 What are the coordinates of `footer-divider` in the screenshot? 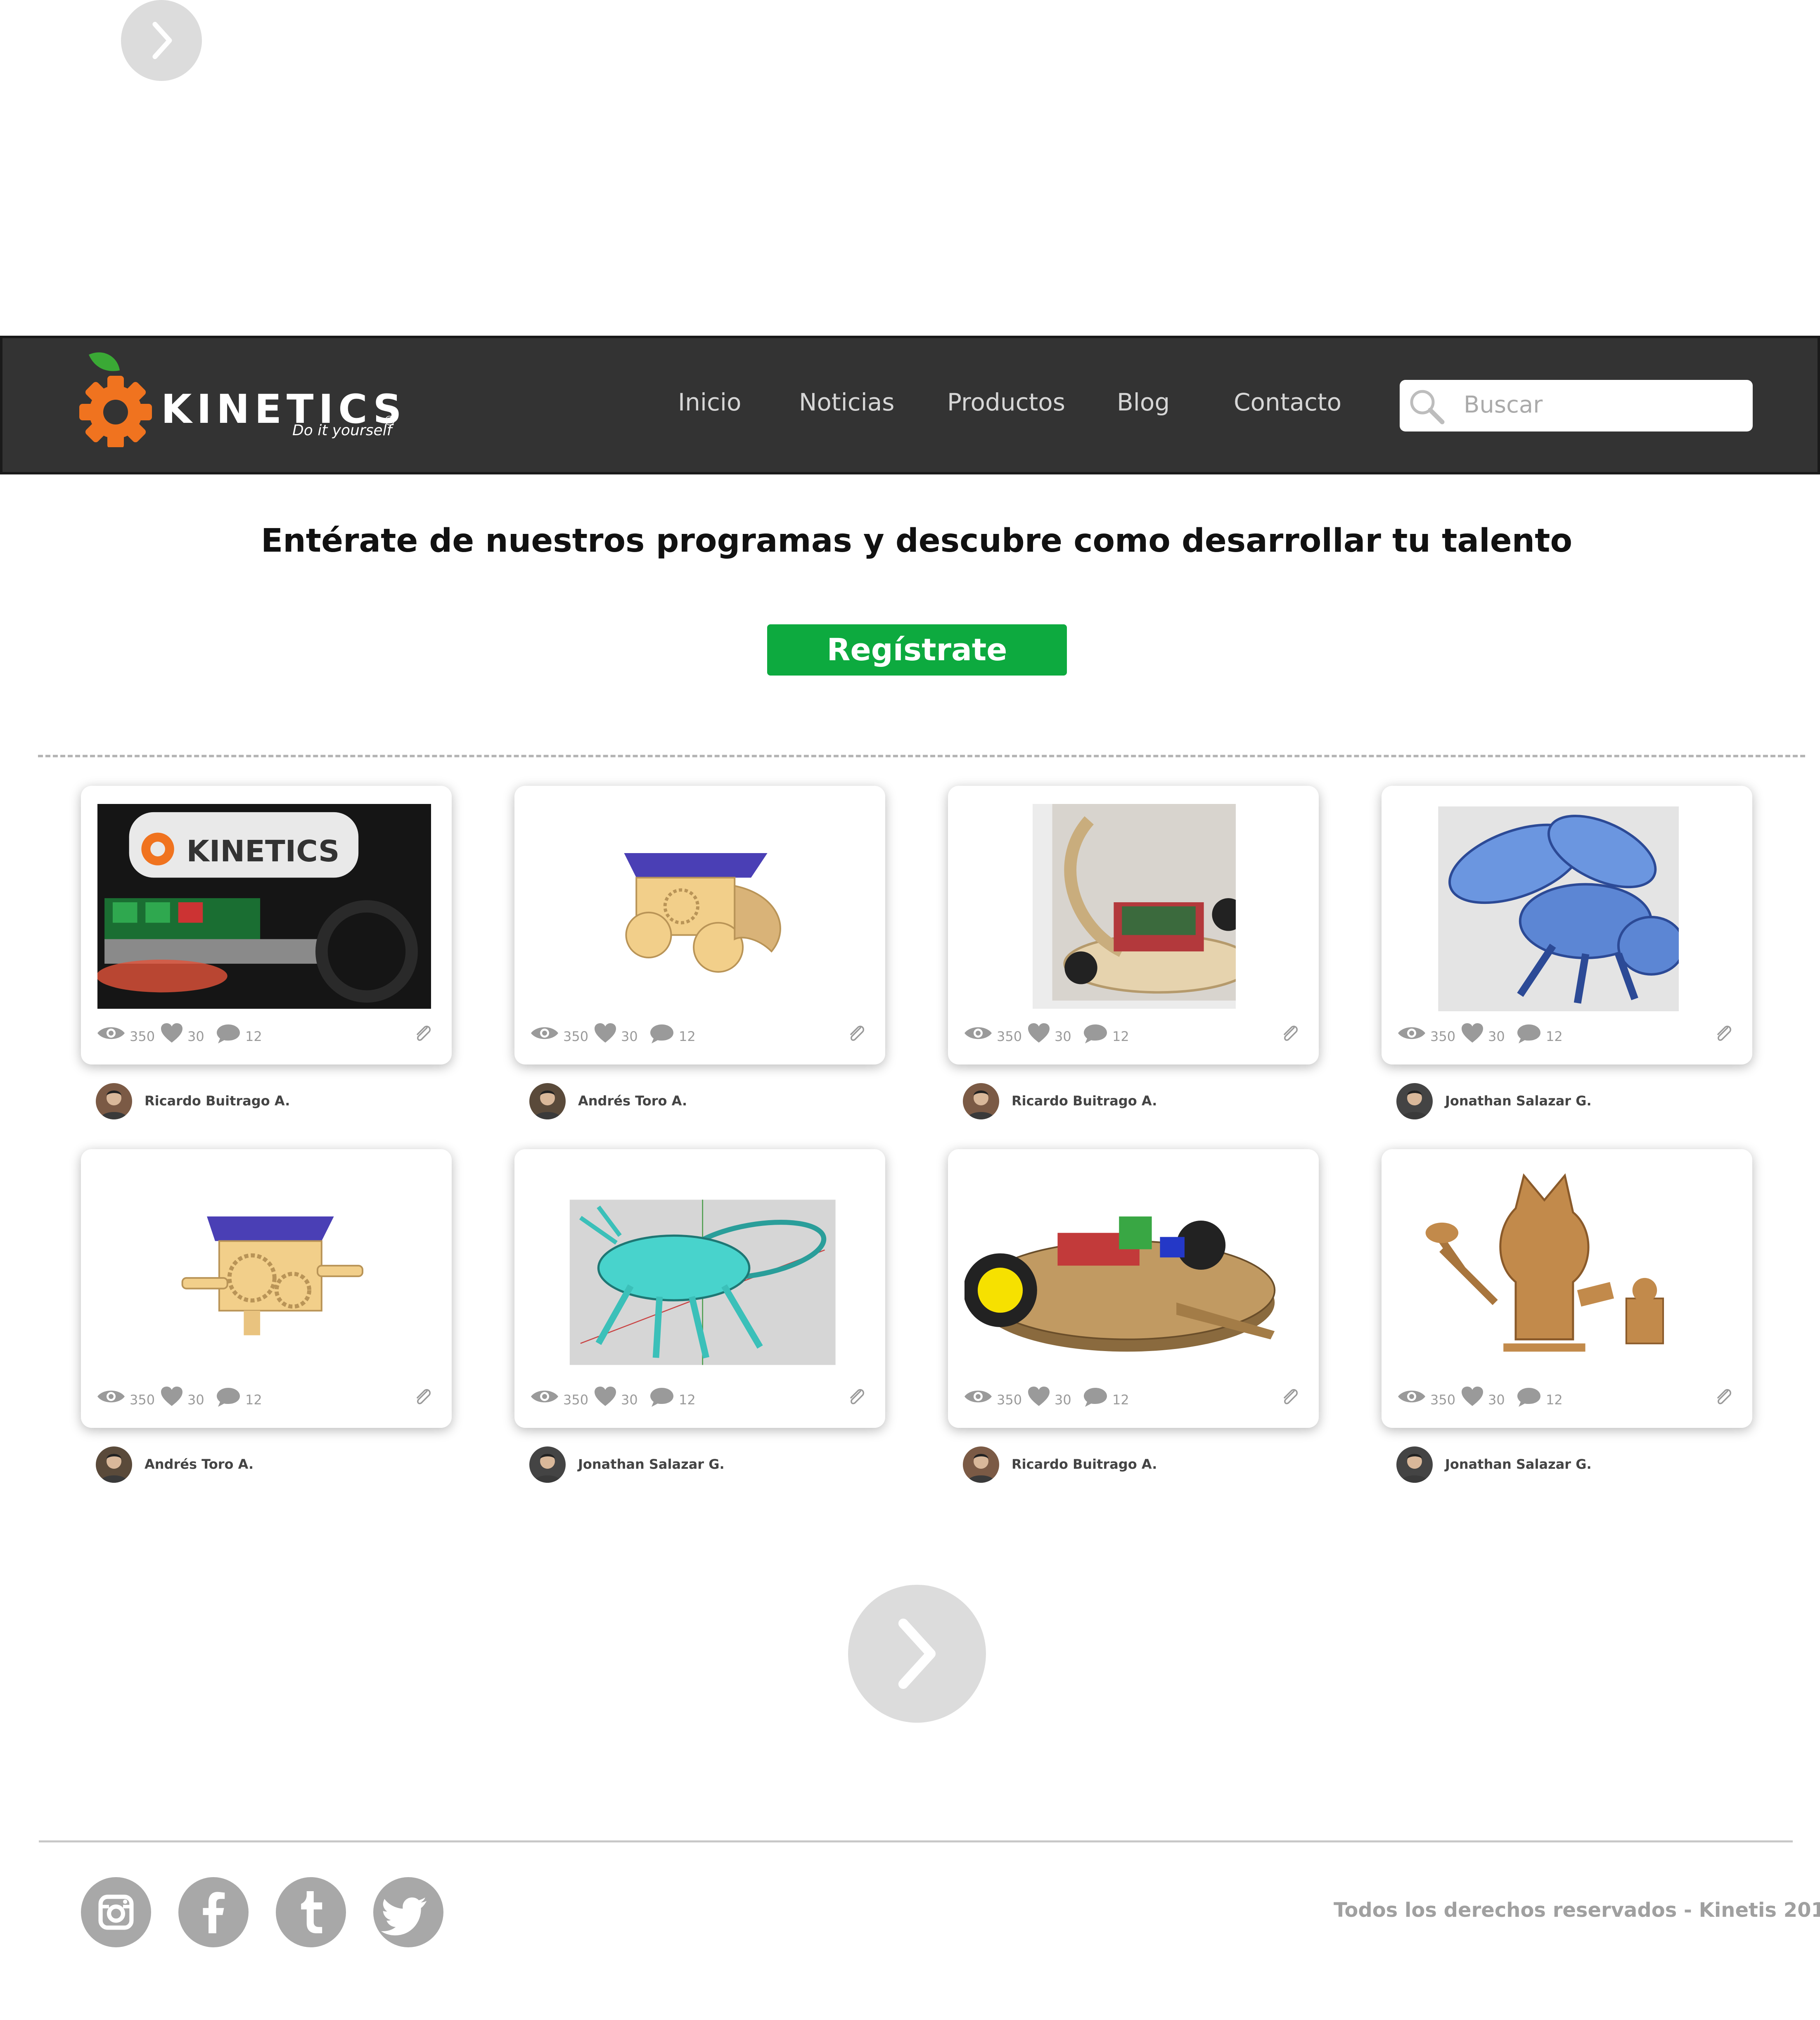 It's located at (916, 1841).